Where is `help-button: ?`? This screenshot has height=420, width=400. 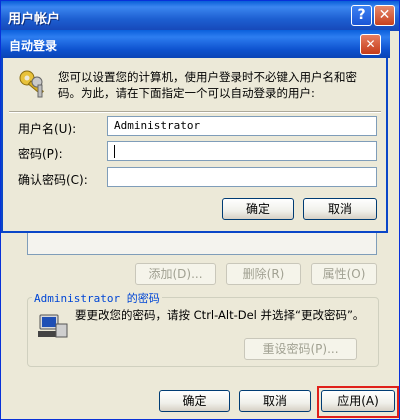 help-button: ? is located at coordinates (361, 15).